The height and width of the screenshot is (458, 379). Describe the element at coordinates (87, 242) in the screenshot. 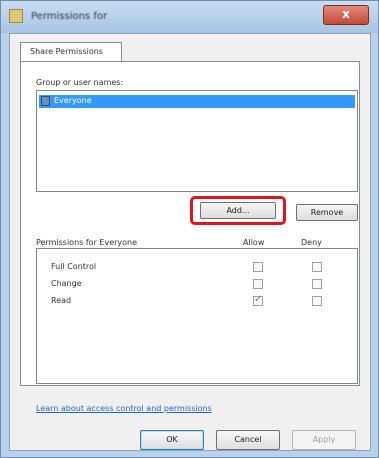

I see `permissions-header: Permissions for Everyone` at that location.